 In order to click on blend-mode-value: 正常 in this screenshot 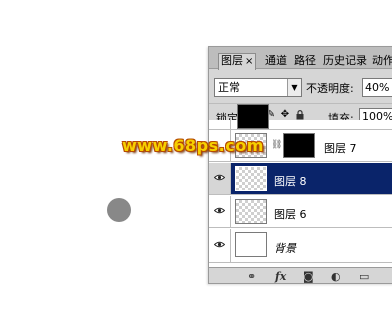, I will do `click(229, 87)`.